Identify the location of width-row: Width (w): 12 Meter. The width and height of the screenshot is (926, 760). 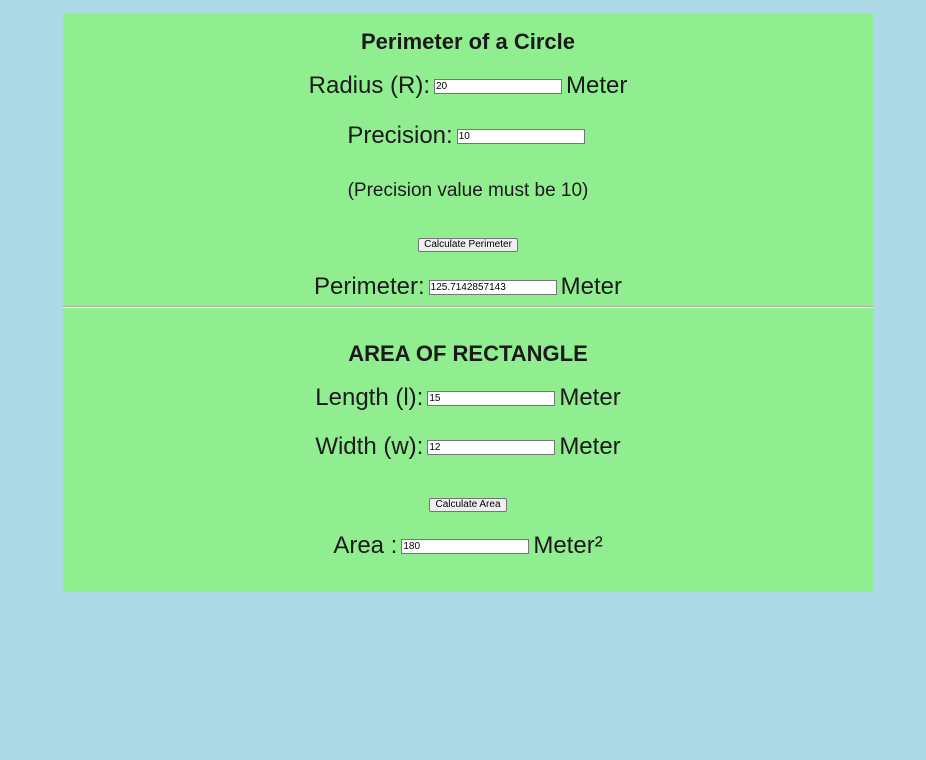
(468, 447).